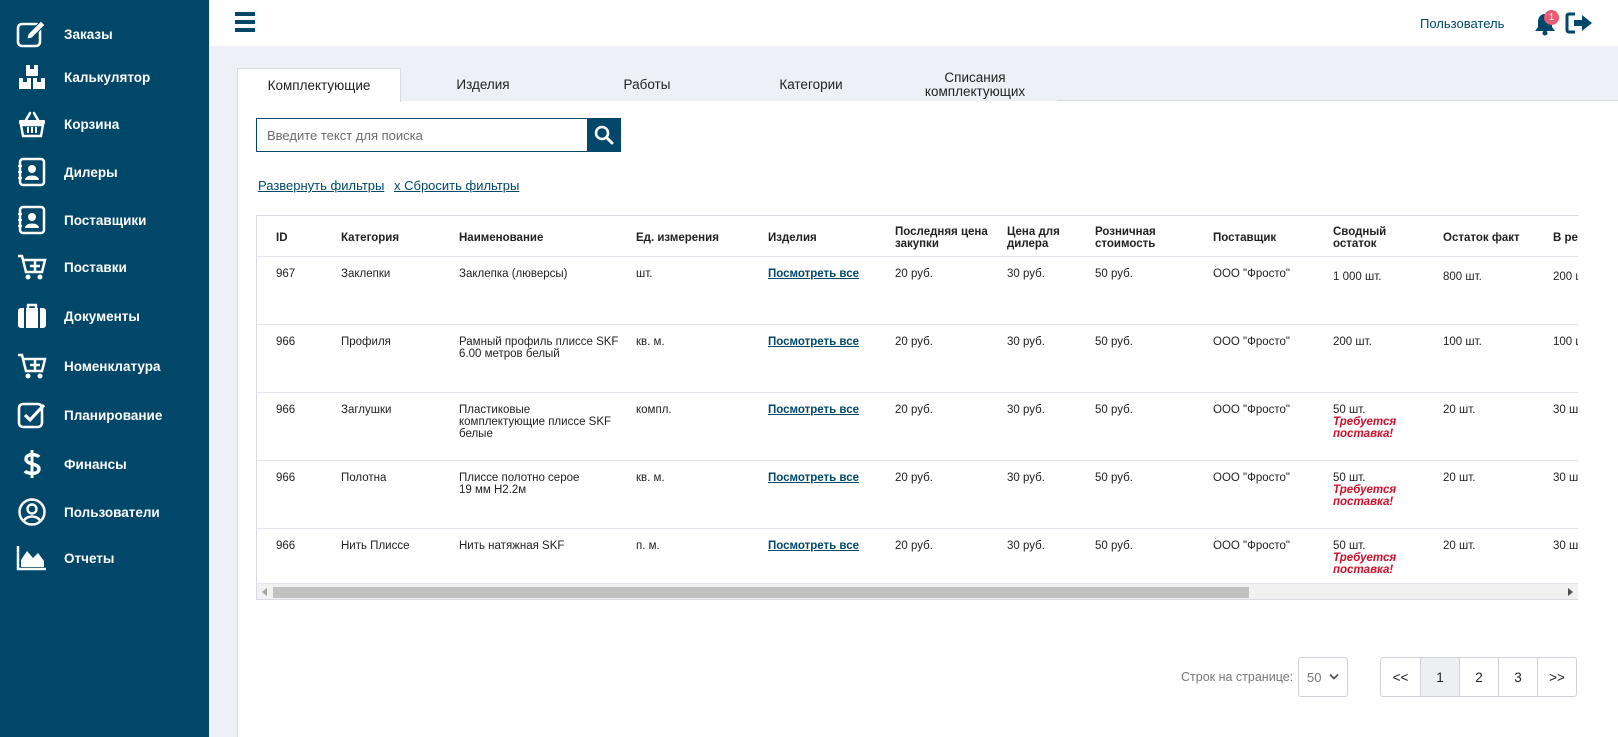 This screenshot has width=1618, height=737. What do you see at coordinates (677, 238) in the screenshot?
I see `column-header: Ед. измерения` at bounding box center [677, 238].